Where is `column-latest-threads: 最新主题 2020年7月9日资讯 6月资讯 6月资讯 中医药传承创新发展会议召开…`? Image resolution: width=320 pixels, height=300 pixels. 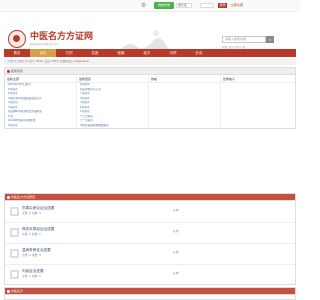 column-latest-threads: 最新主题 2020年7月9日资讯 6月资讯 6月资讯 中医药传承创新发展会议召开… is located at coordinates (41, 102).